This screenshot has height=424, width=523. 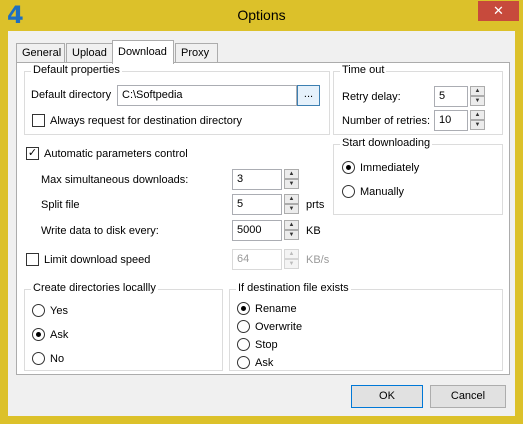 I want to click on start-manually-radio, so click(x=348, y=191).